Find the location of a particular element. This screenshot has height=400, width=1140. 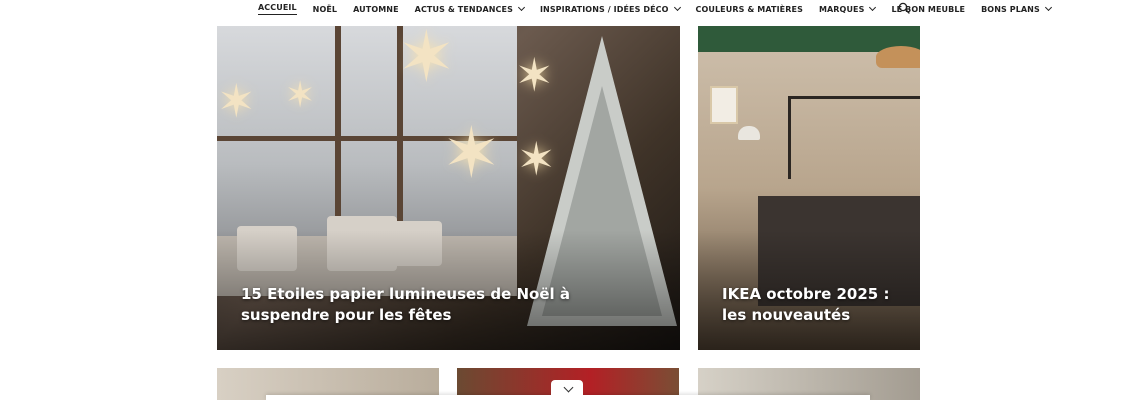

nav-item-noel: NOËL is located at coordinates (325, 9).